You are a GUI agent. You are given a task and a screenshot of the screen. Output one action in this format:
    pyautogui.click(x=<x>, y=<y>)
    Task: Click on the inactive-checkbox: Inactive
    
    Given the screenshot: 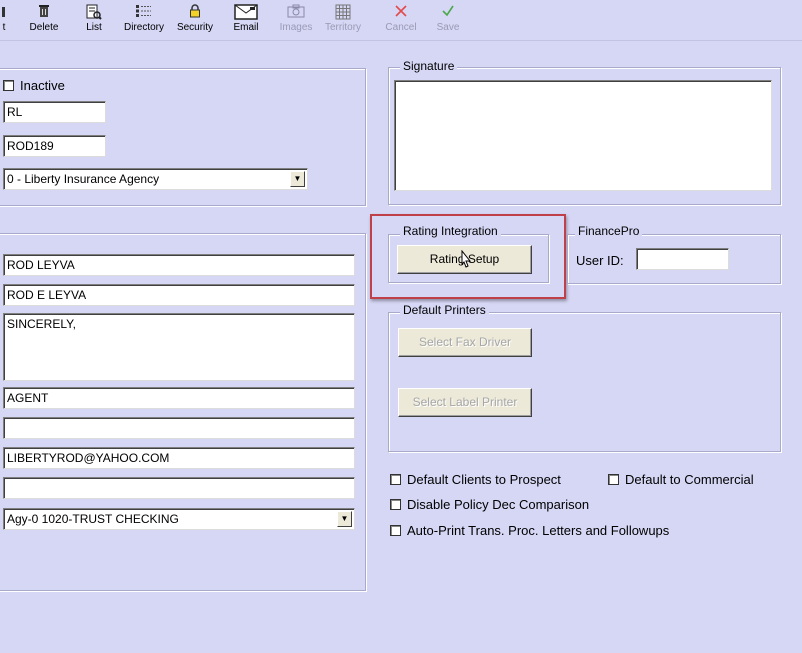 What is the action you would take?
    pyautogui.click(x=34, y=85)
    